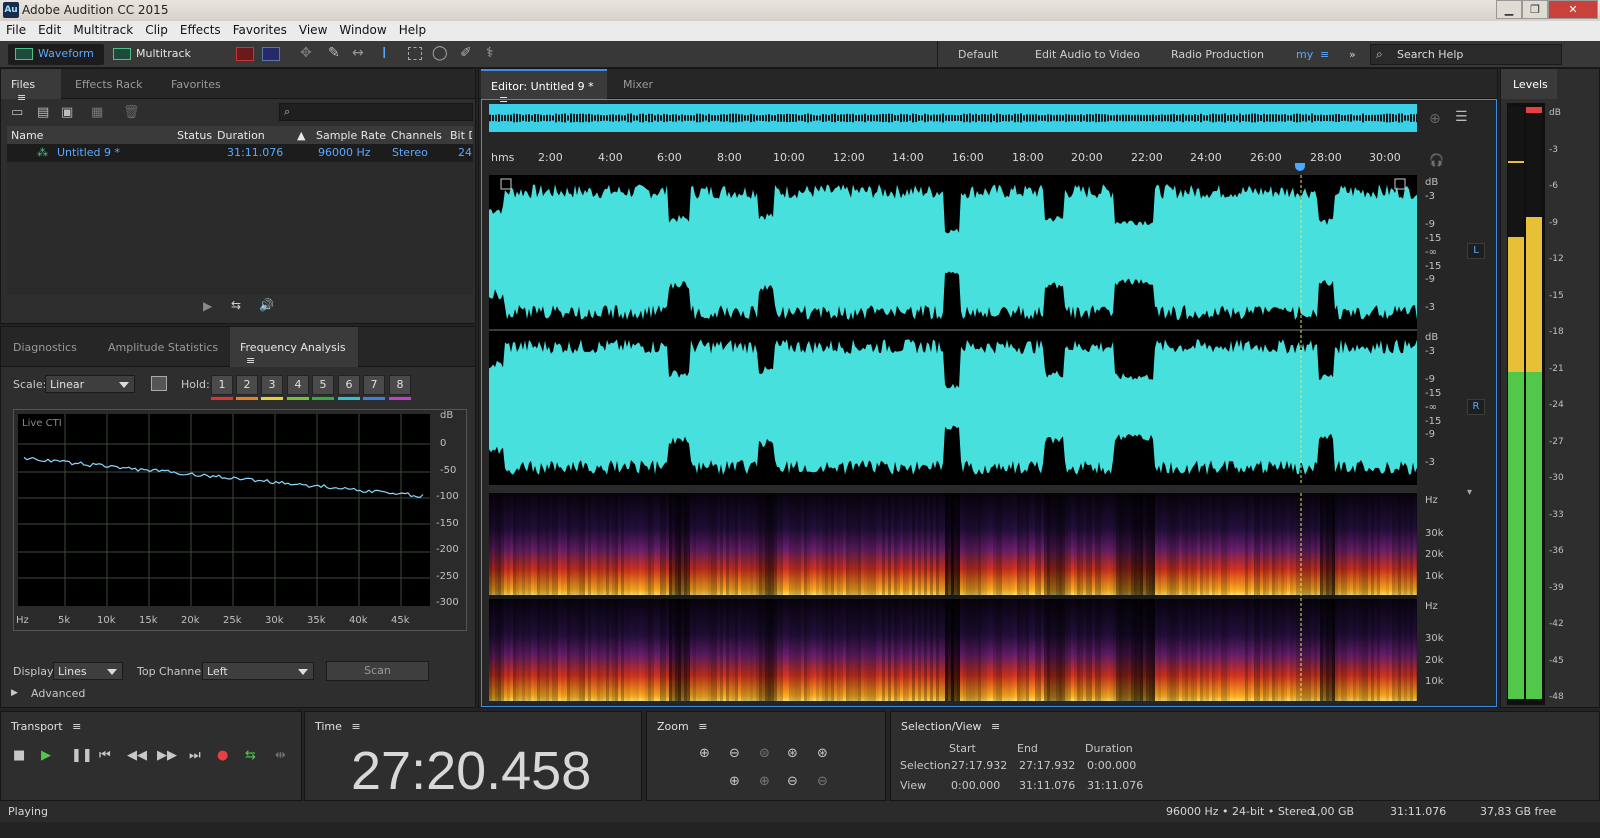 Image resolution: width=1600 pixels, height=838 pixels. I want to click on search-help-field: ⌕ Search Help, so click(1466, 54).